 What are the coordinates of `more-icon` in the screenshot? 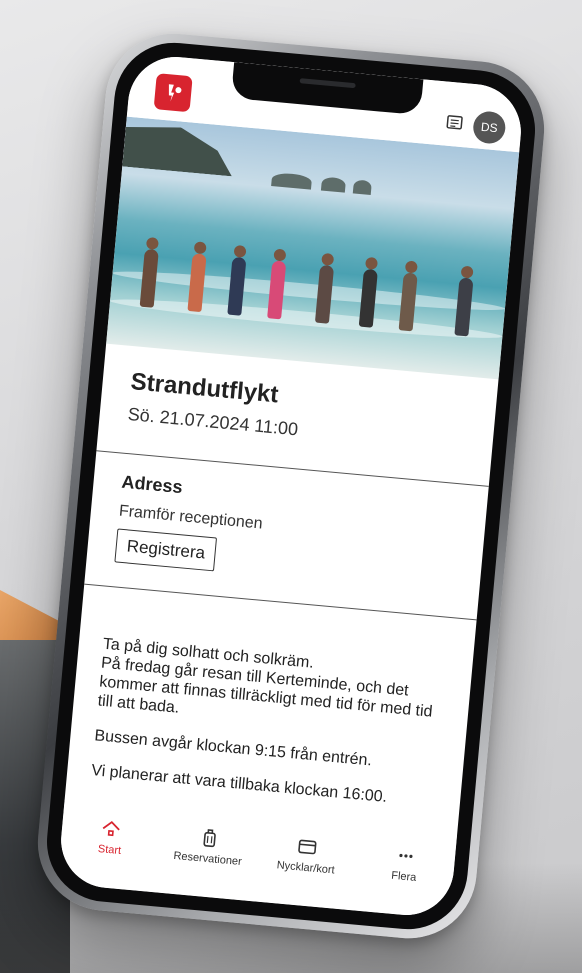 It's located at (406, 855).